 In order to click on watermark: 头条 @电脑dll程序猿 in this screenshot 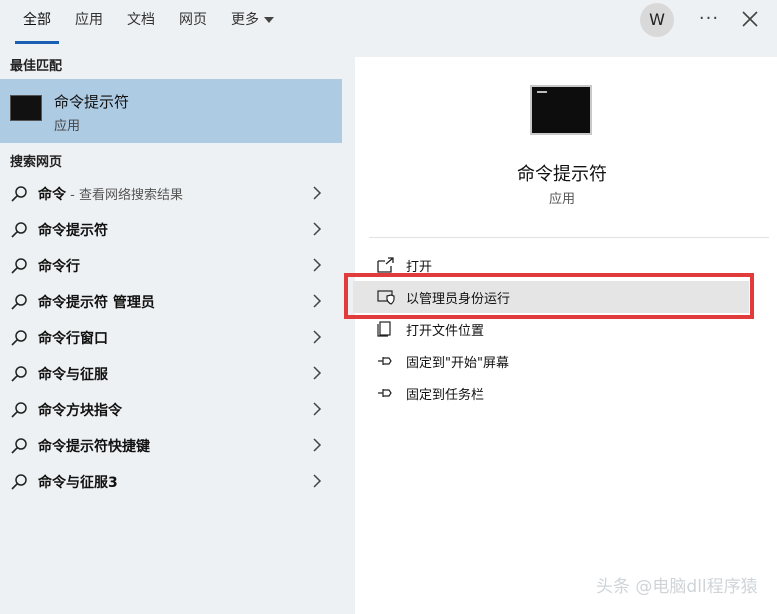, I will do `click(677, 587)`.